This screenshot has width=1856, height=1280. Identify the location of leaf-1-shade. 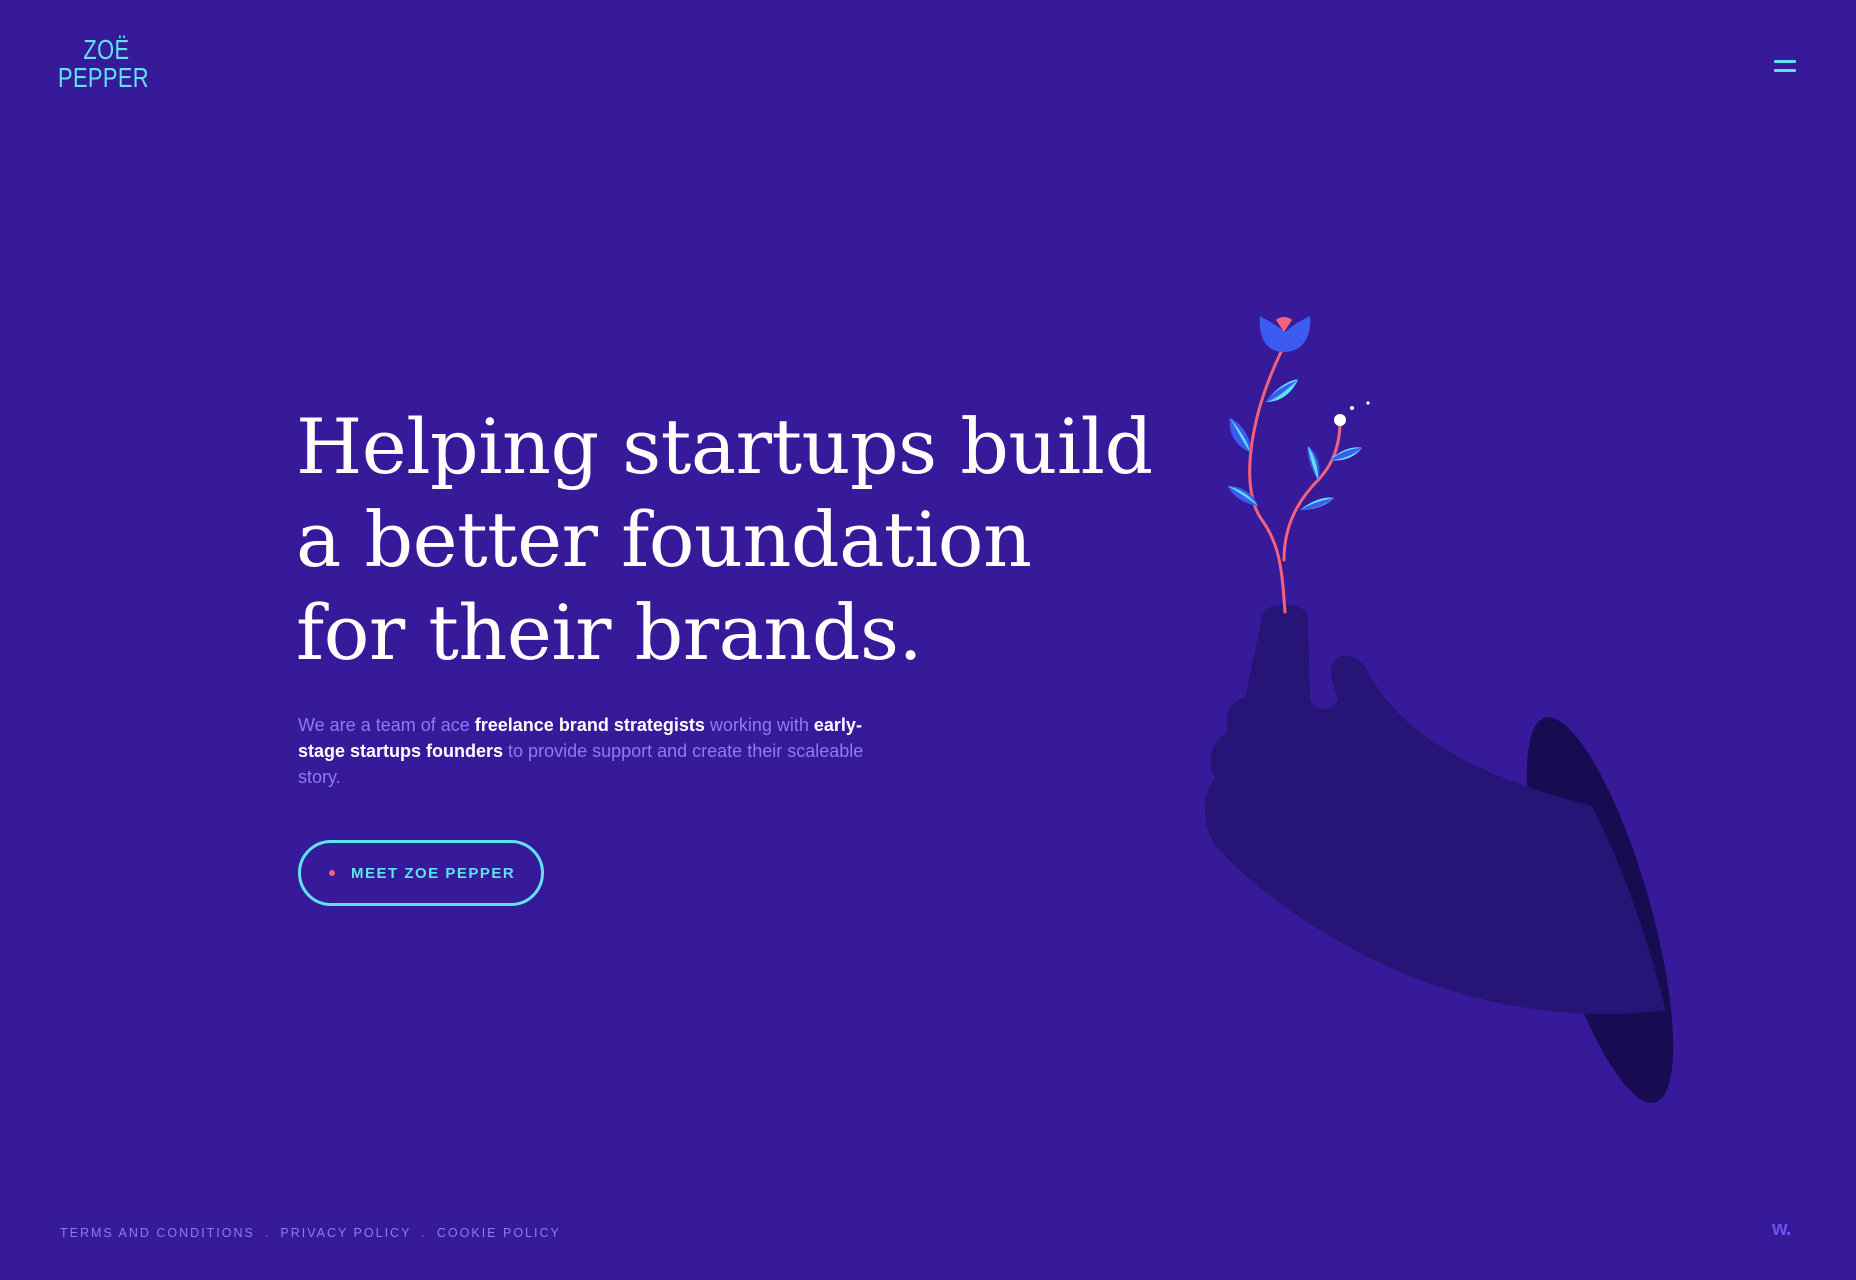
(1282, 391).